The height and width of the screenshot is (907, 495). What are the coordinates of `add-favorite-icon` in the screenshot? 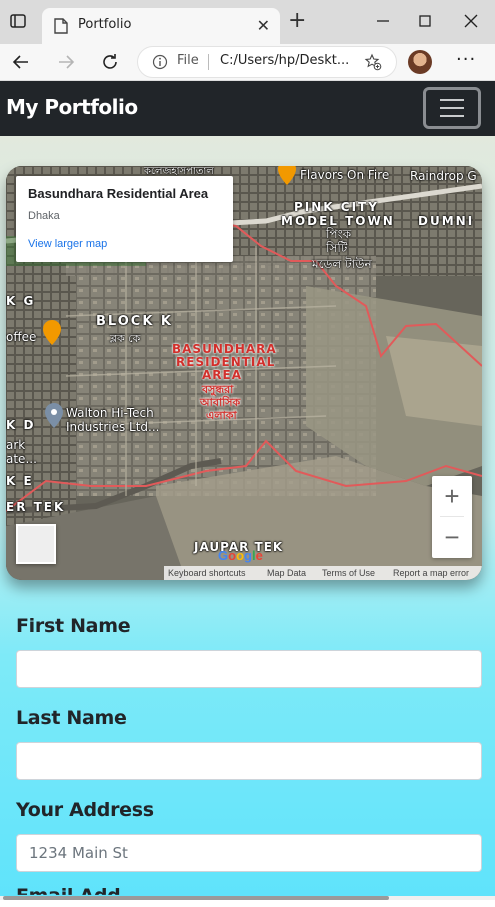 It's located at (373, 62).